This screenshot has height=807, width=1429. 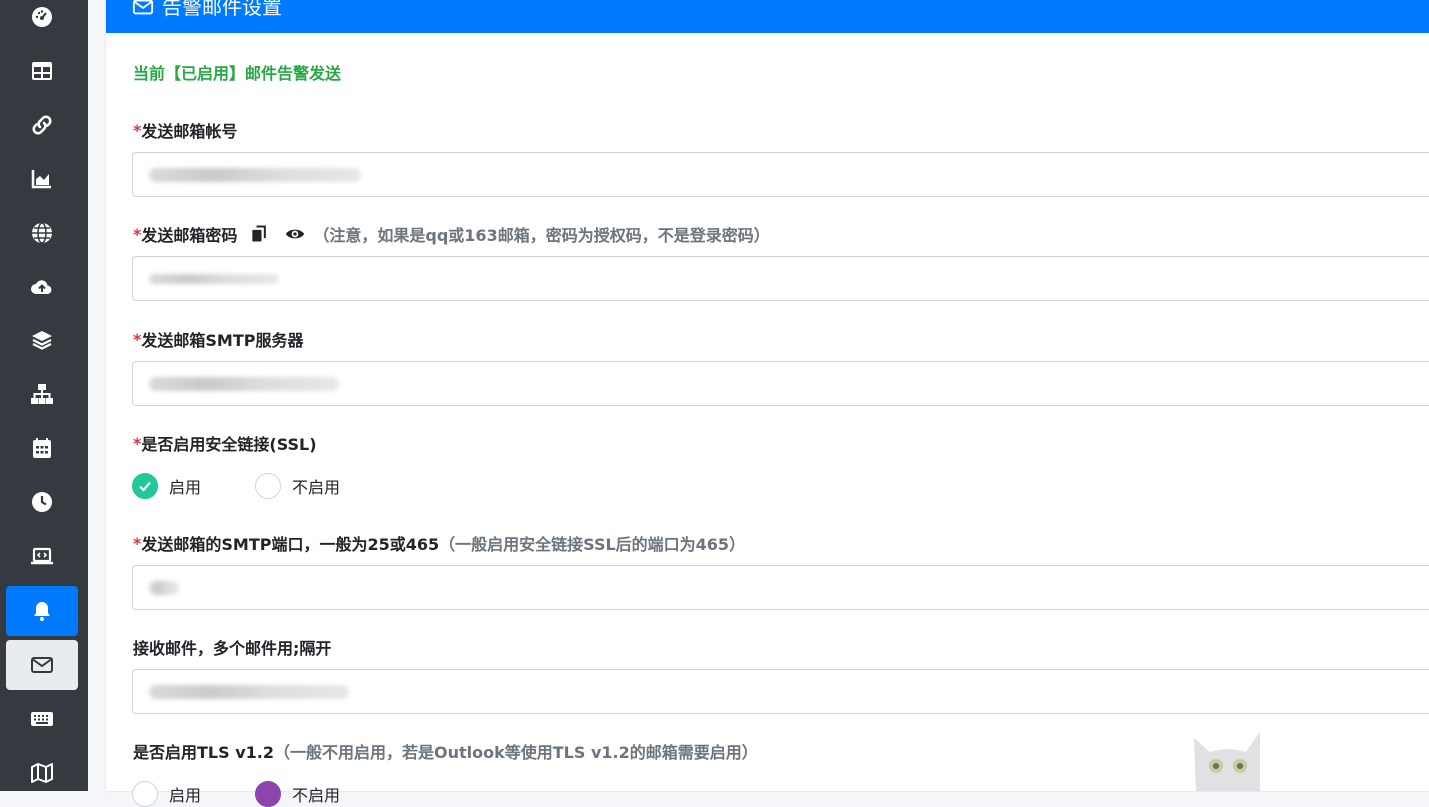 I want to click on tls-disable-label: 不启用, so click(x=316, y=794).